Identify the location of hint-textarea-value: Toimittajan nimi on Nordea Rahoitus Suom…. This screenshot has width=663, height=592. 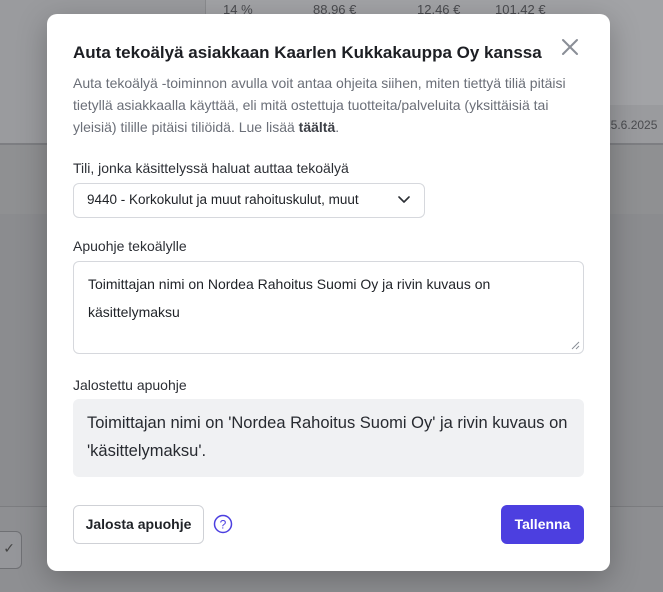
(289, 298).